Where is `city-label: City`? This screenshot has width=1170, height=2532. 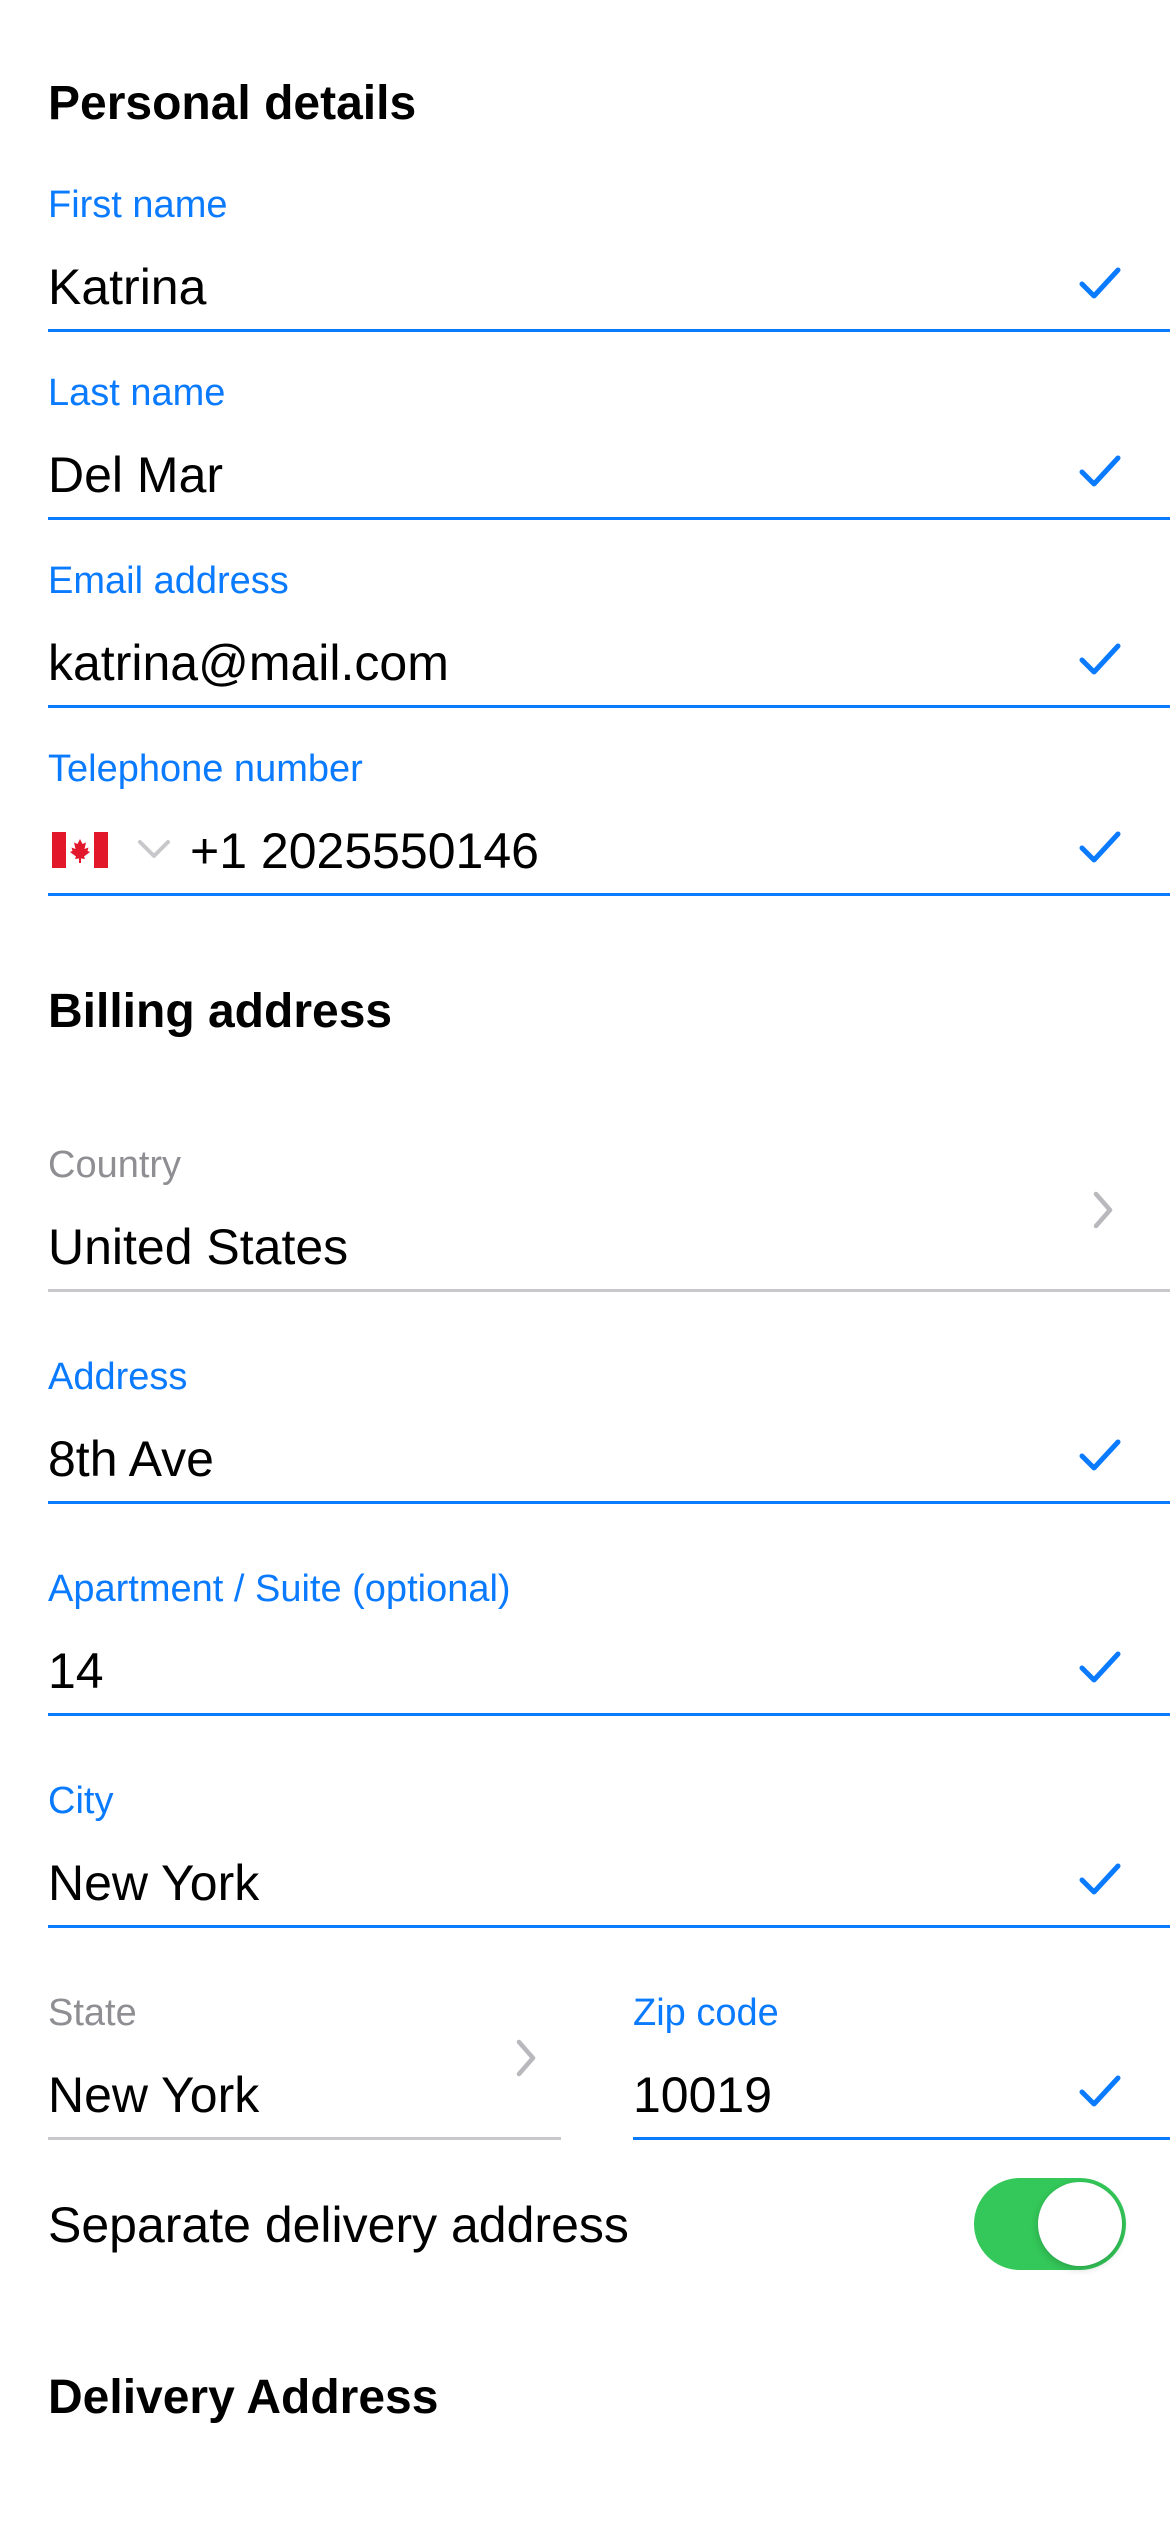 city-label: City is located at coordinates (81, 1801).